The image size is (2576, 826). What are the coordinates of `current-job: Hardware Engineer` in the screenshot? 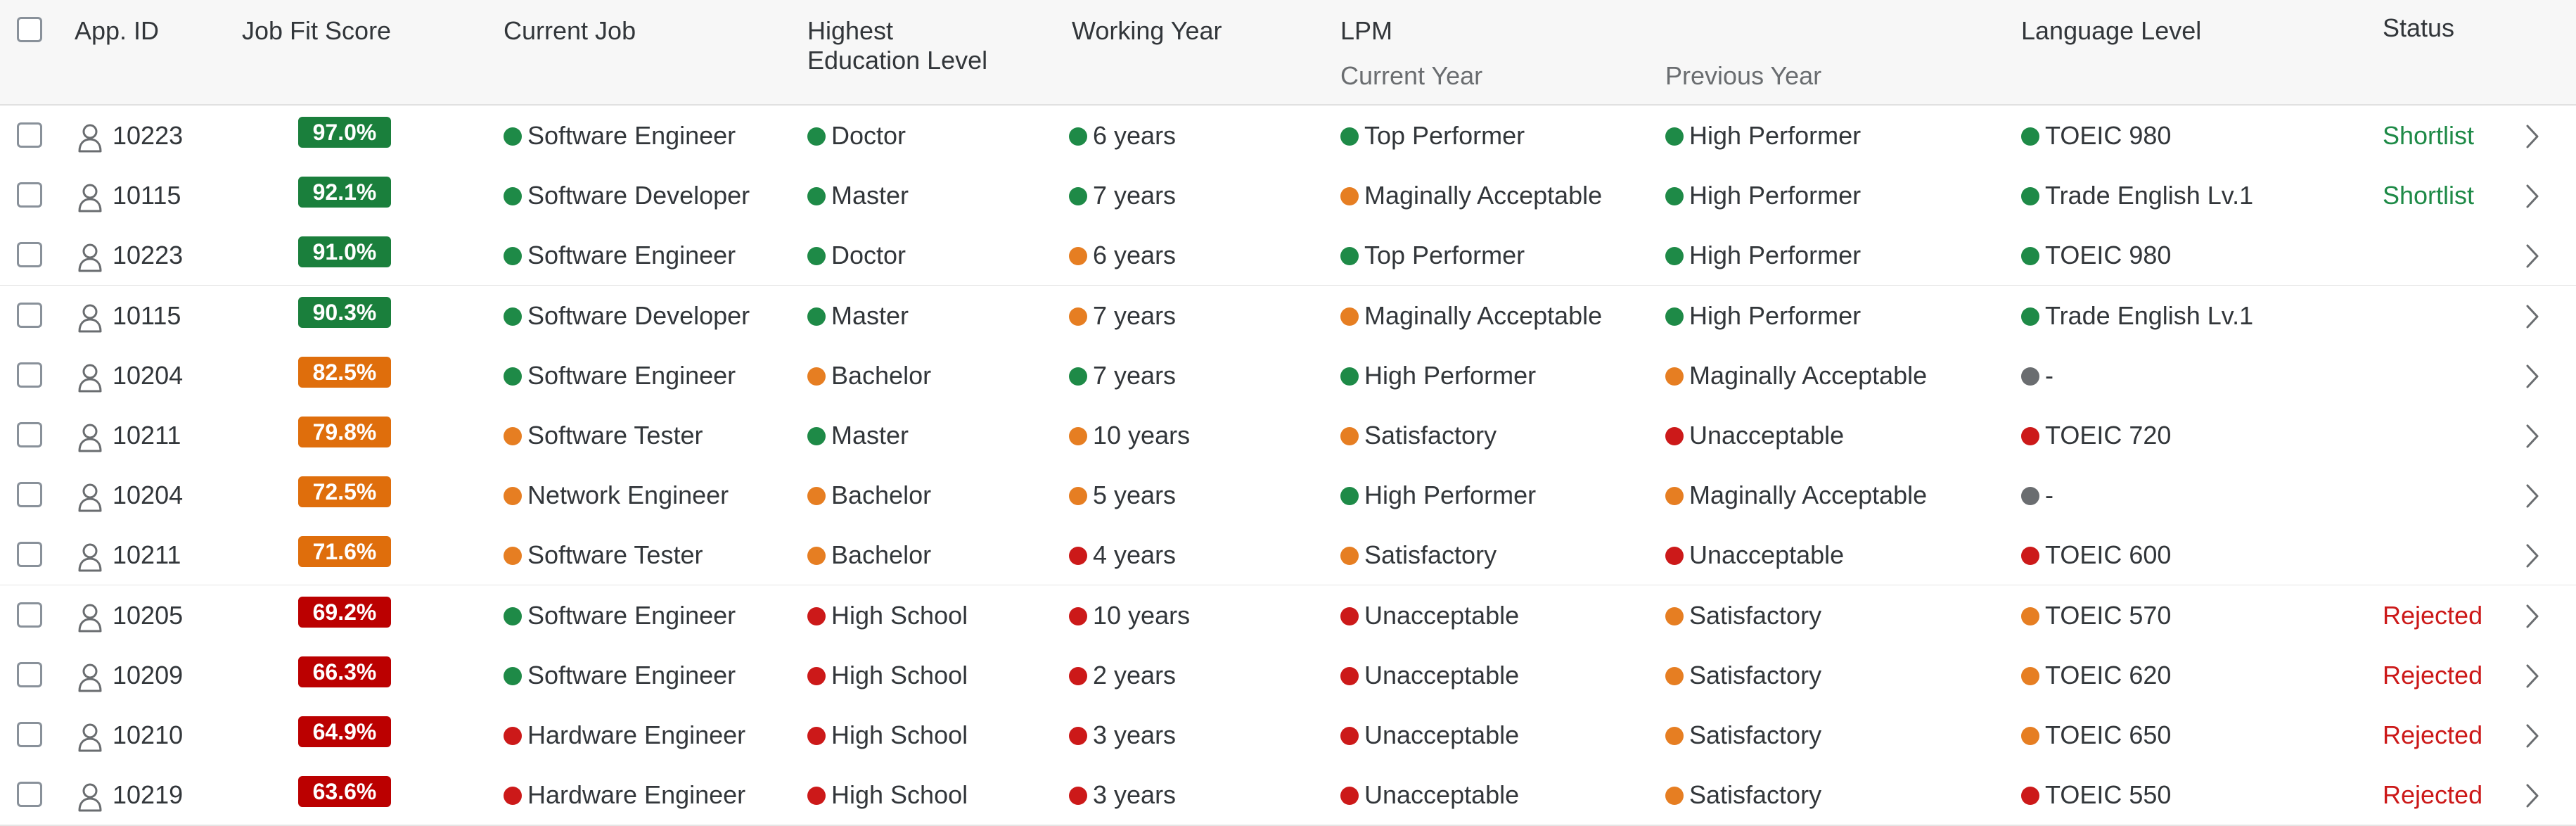 It's located at (624, 795).